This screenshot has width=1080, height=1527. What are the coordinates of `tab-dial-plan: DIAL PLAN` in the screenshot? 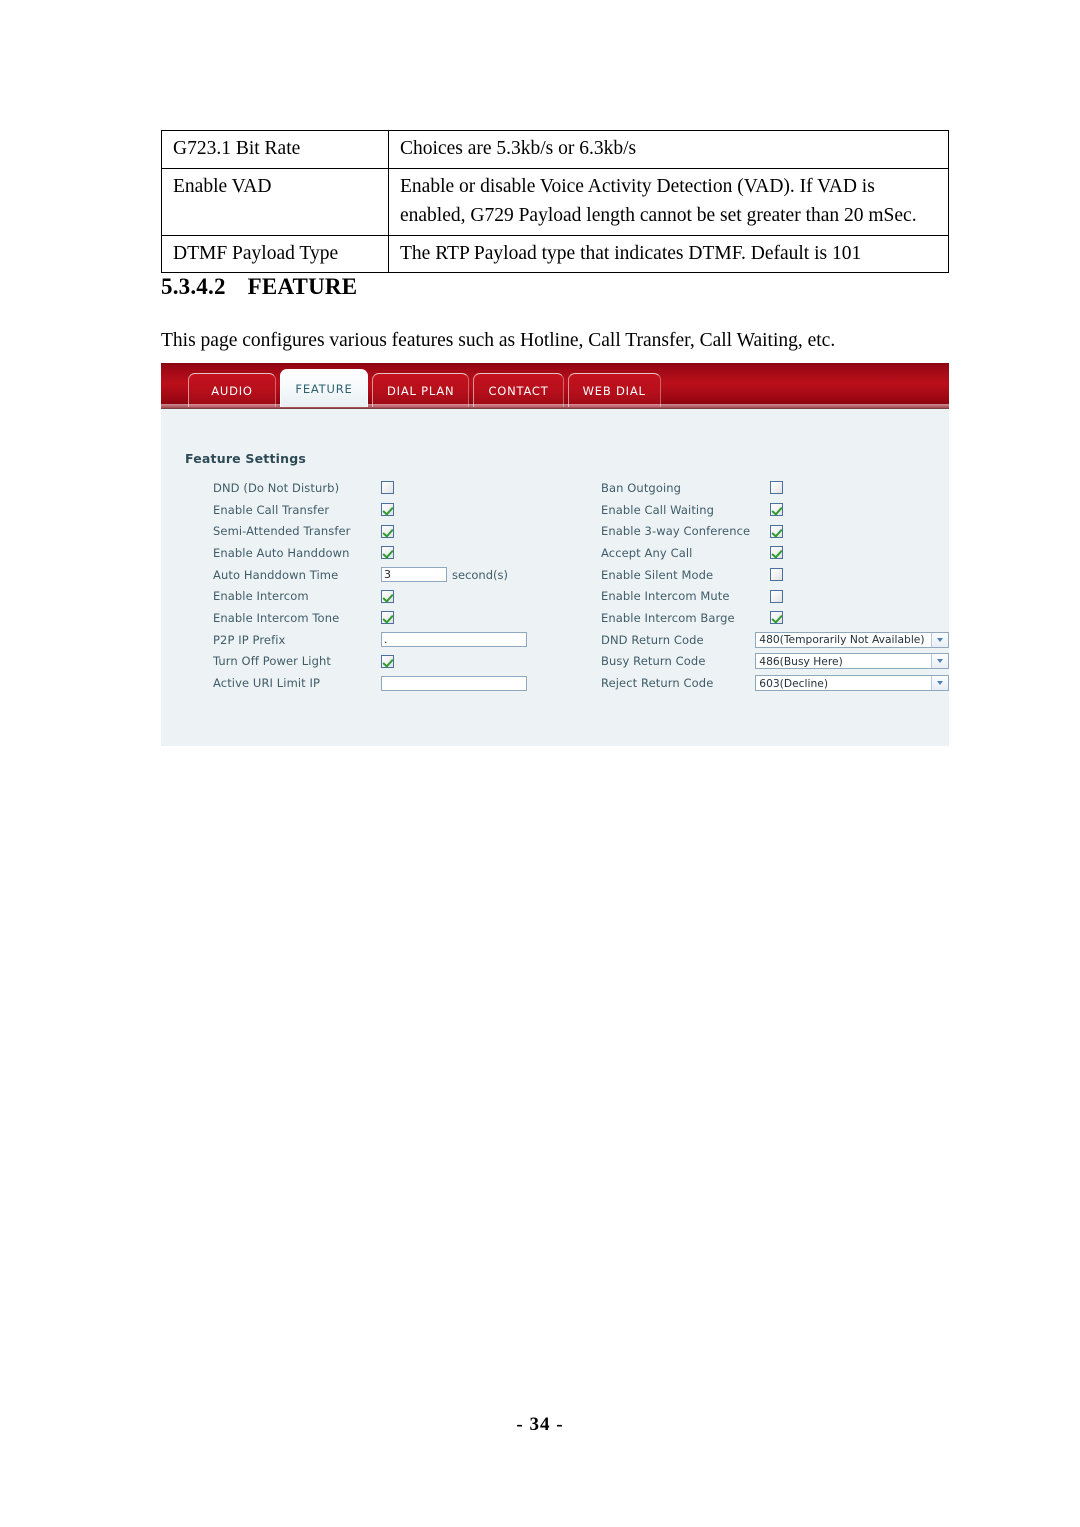 It's located at (421, 390).